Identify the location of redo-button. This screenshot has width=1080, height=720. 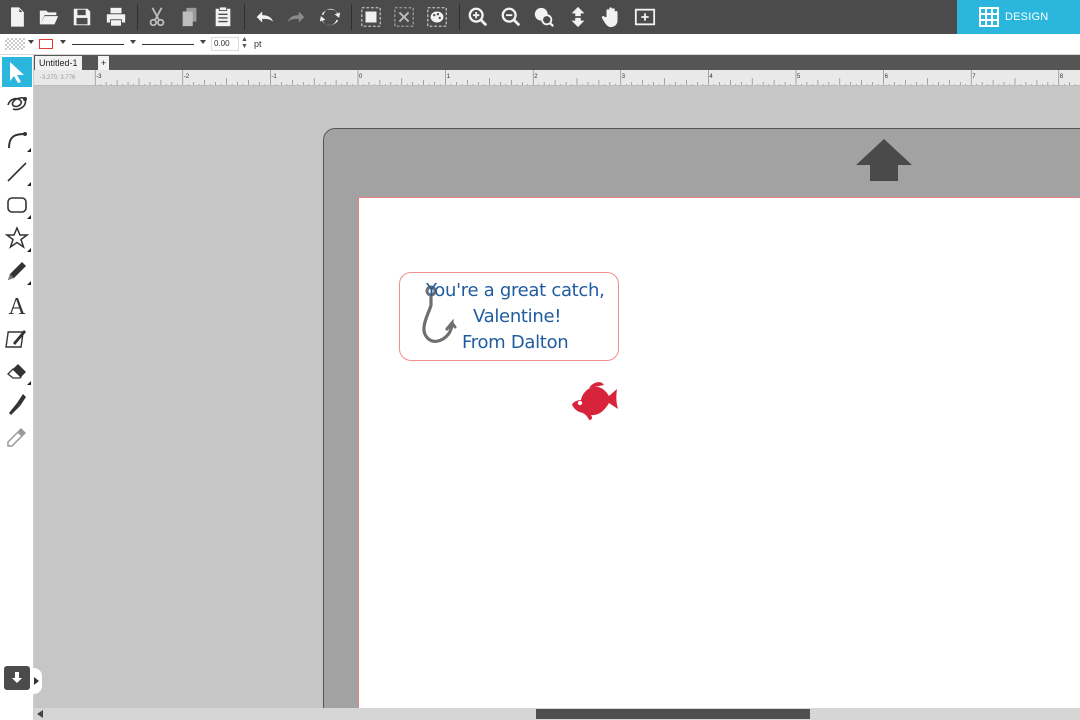
(297, 17).